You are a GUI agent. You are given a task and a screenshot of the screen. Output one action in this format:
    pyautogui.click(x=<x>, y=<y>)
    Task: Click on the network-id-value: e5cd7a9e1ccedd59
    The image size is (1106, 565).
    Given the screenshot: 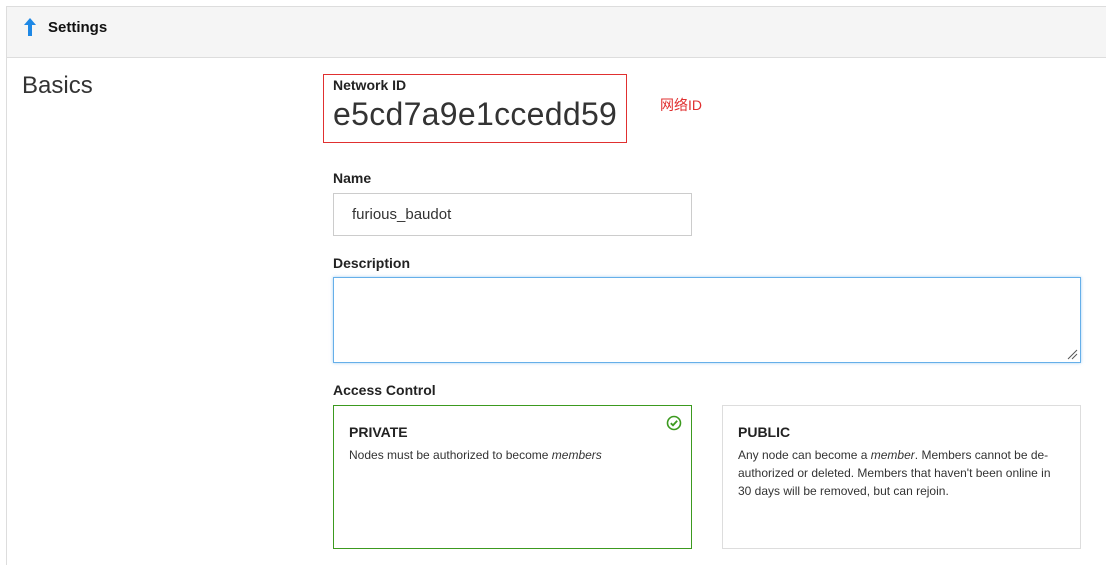 What is the action you would take?
    pyautogui.click(x=475, y=114)
    